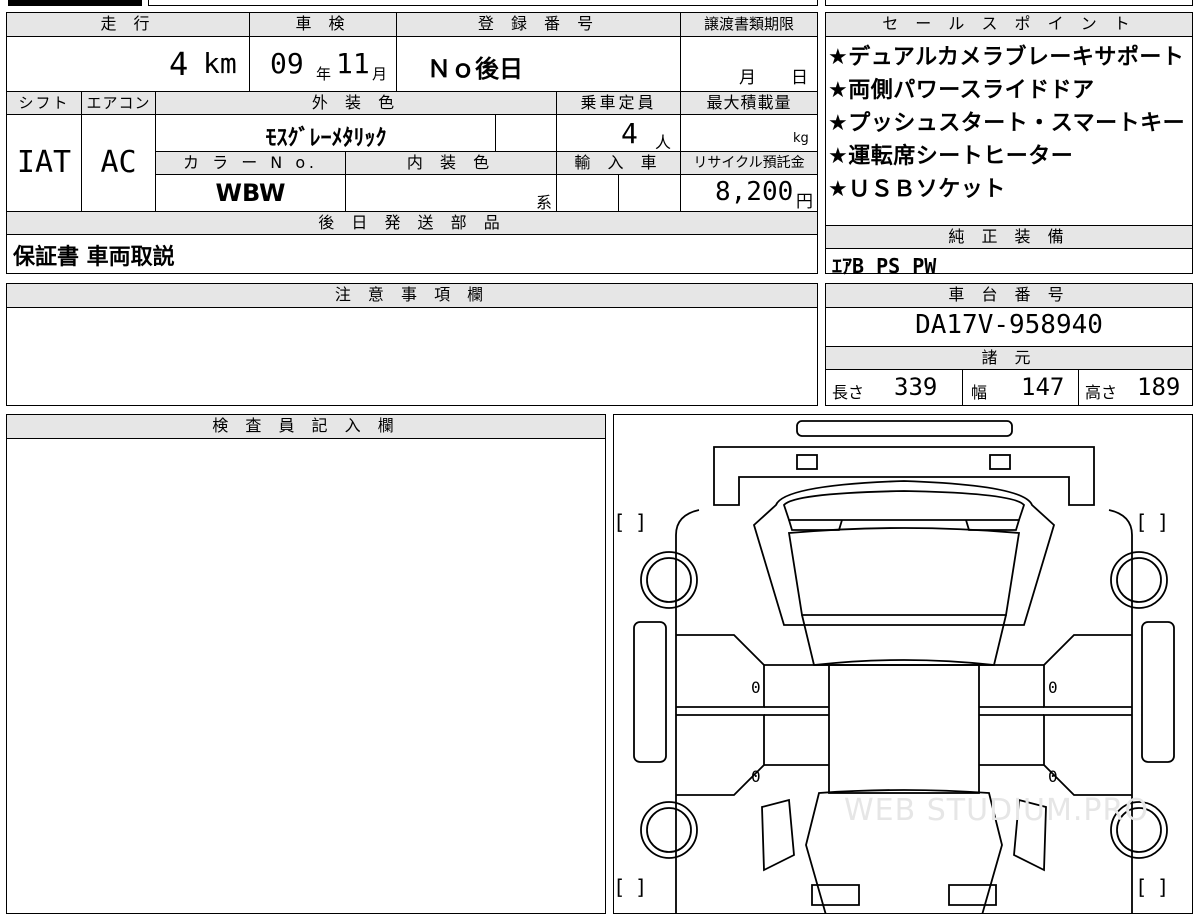  Describe the element at coordinates (801, 138) in the screenshot. I see `max-load-unit: kg` at that location.